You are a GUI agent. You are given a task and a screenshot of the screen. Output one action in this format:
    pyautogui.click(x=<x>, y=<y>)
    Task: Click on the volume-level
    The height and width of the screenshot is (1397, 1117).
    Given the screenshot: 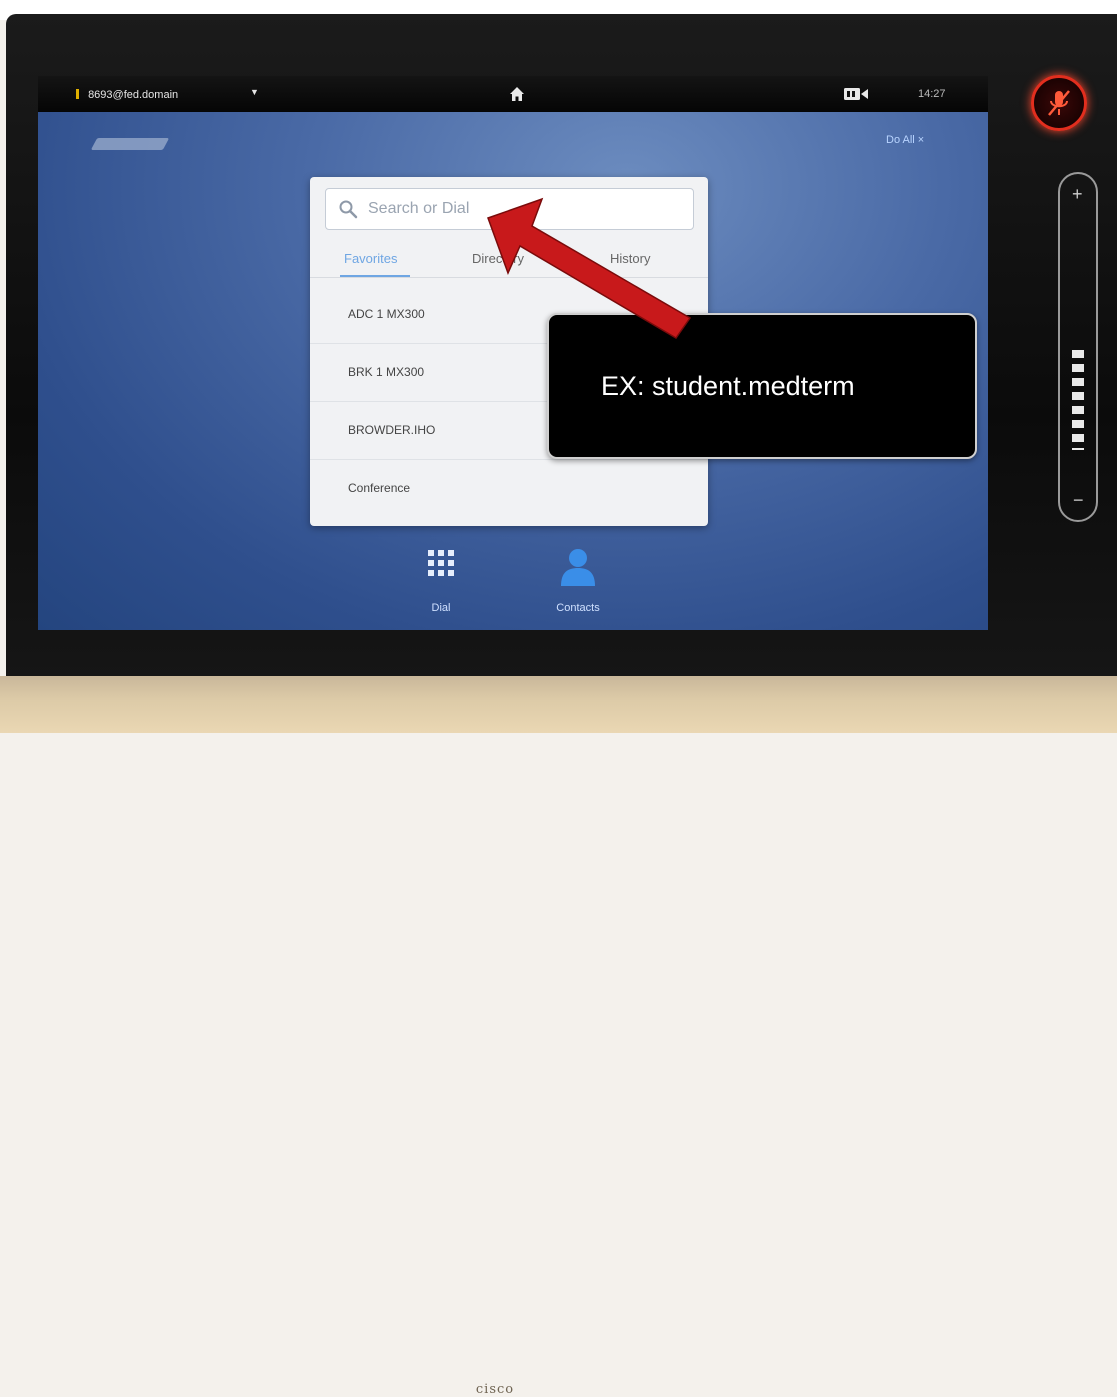 What is the action you would take?
    pyautogui.click(x=1078, y=400)
    